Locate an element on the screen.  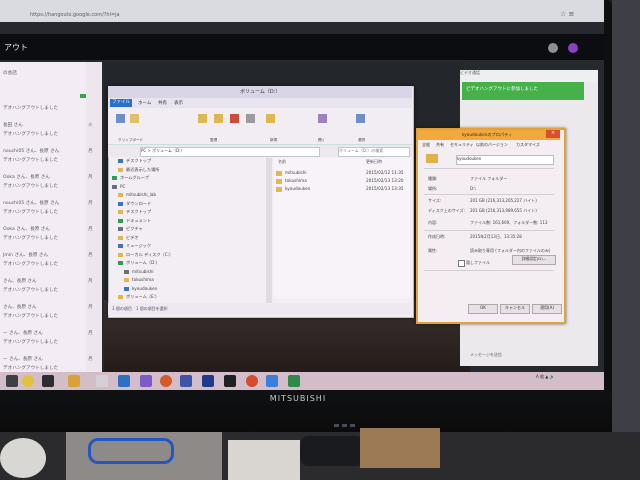
nav-item: ローカル ディスク（C:） is located at coordinates (145, 255).